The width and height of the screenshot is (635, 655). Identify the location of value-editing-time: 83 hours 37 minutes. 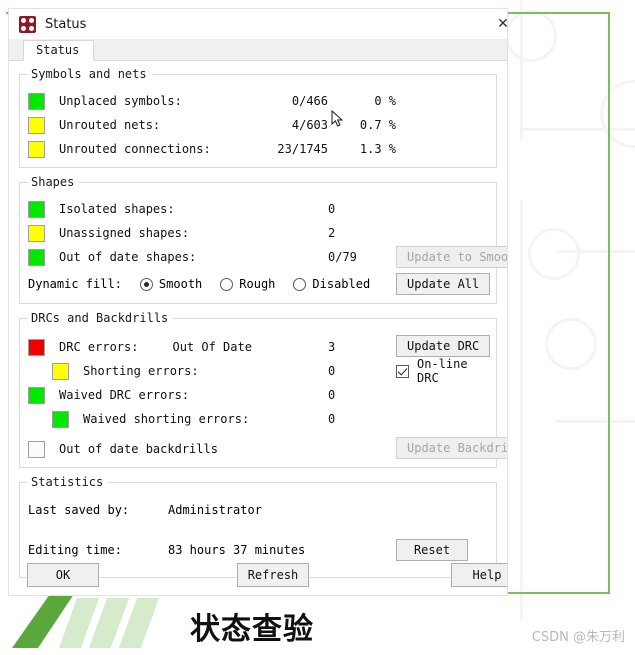
(237, 550).